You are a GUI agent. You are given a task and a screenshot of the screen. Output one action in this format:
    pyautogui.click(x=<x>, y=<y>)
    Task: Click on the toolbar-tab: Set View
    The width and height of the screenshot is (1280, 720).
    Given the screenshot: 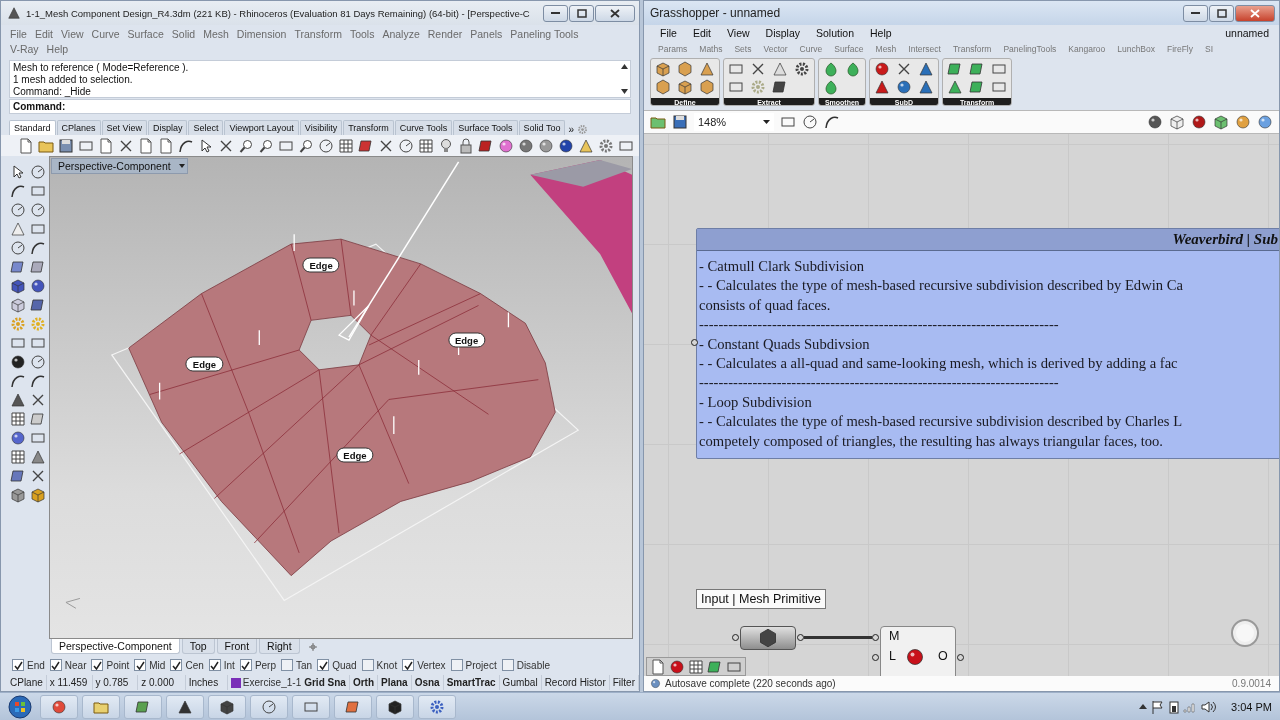 What is the action you would take?
    pyautogui.click(x=124, y=127)
    